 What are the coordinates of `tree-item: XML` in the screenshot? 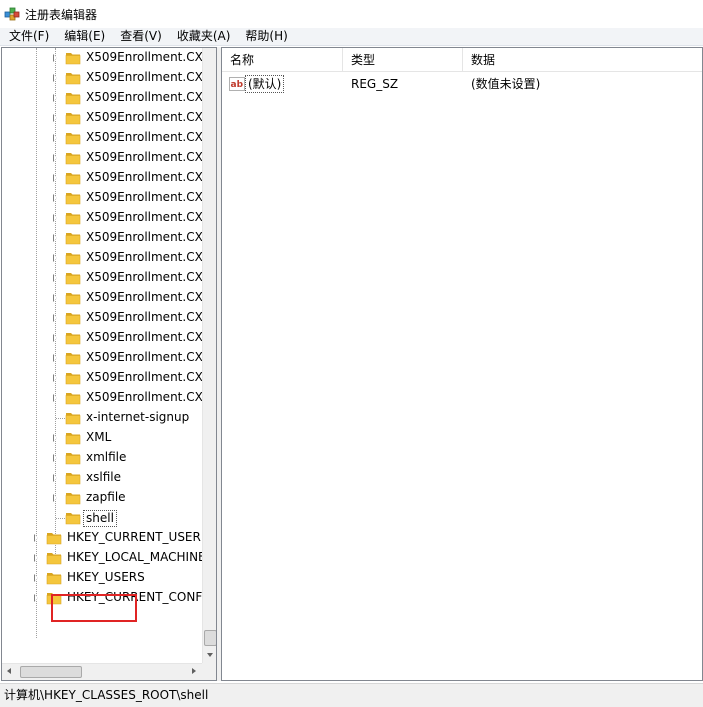 It's located at (102, 438).